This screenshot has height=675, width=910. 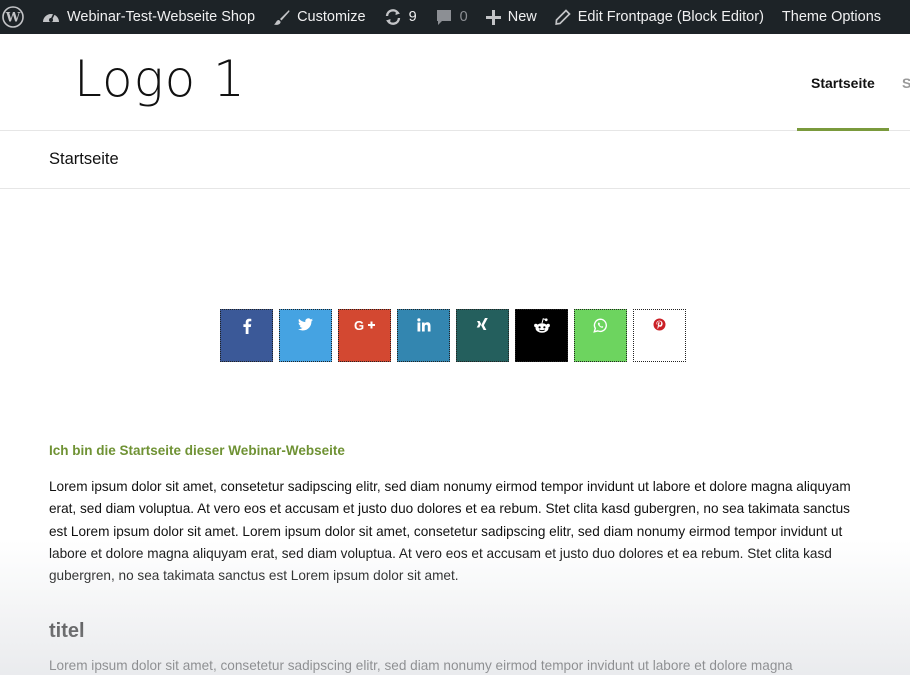 What do you see at coordinates (670, 17) in the screenshot?
I see `edit-frontpage-label: Edit Frontpage (Block Editor)` at bounding box center [670, 17].